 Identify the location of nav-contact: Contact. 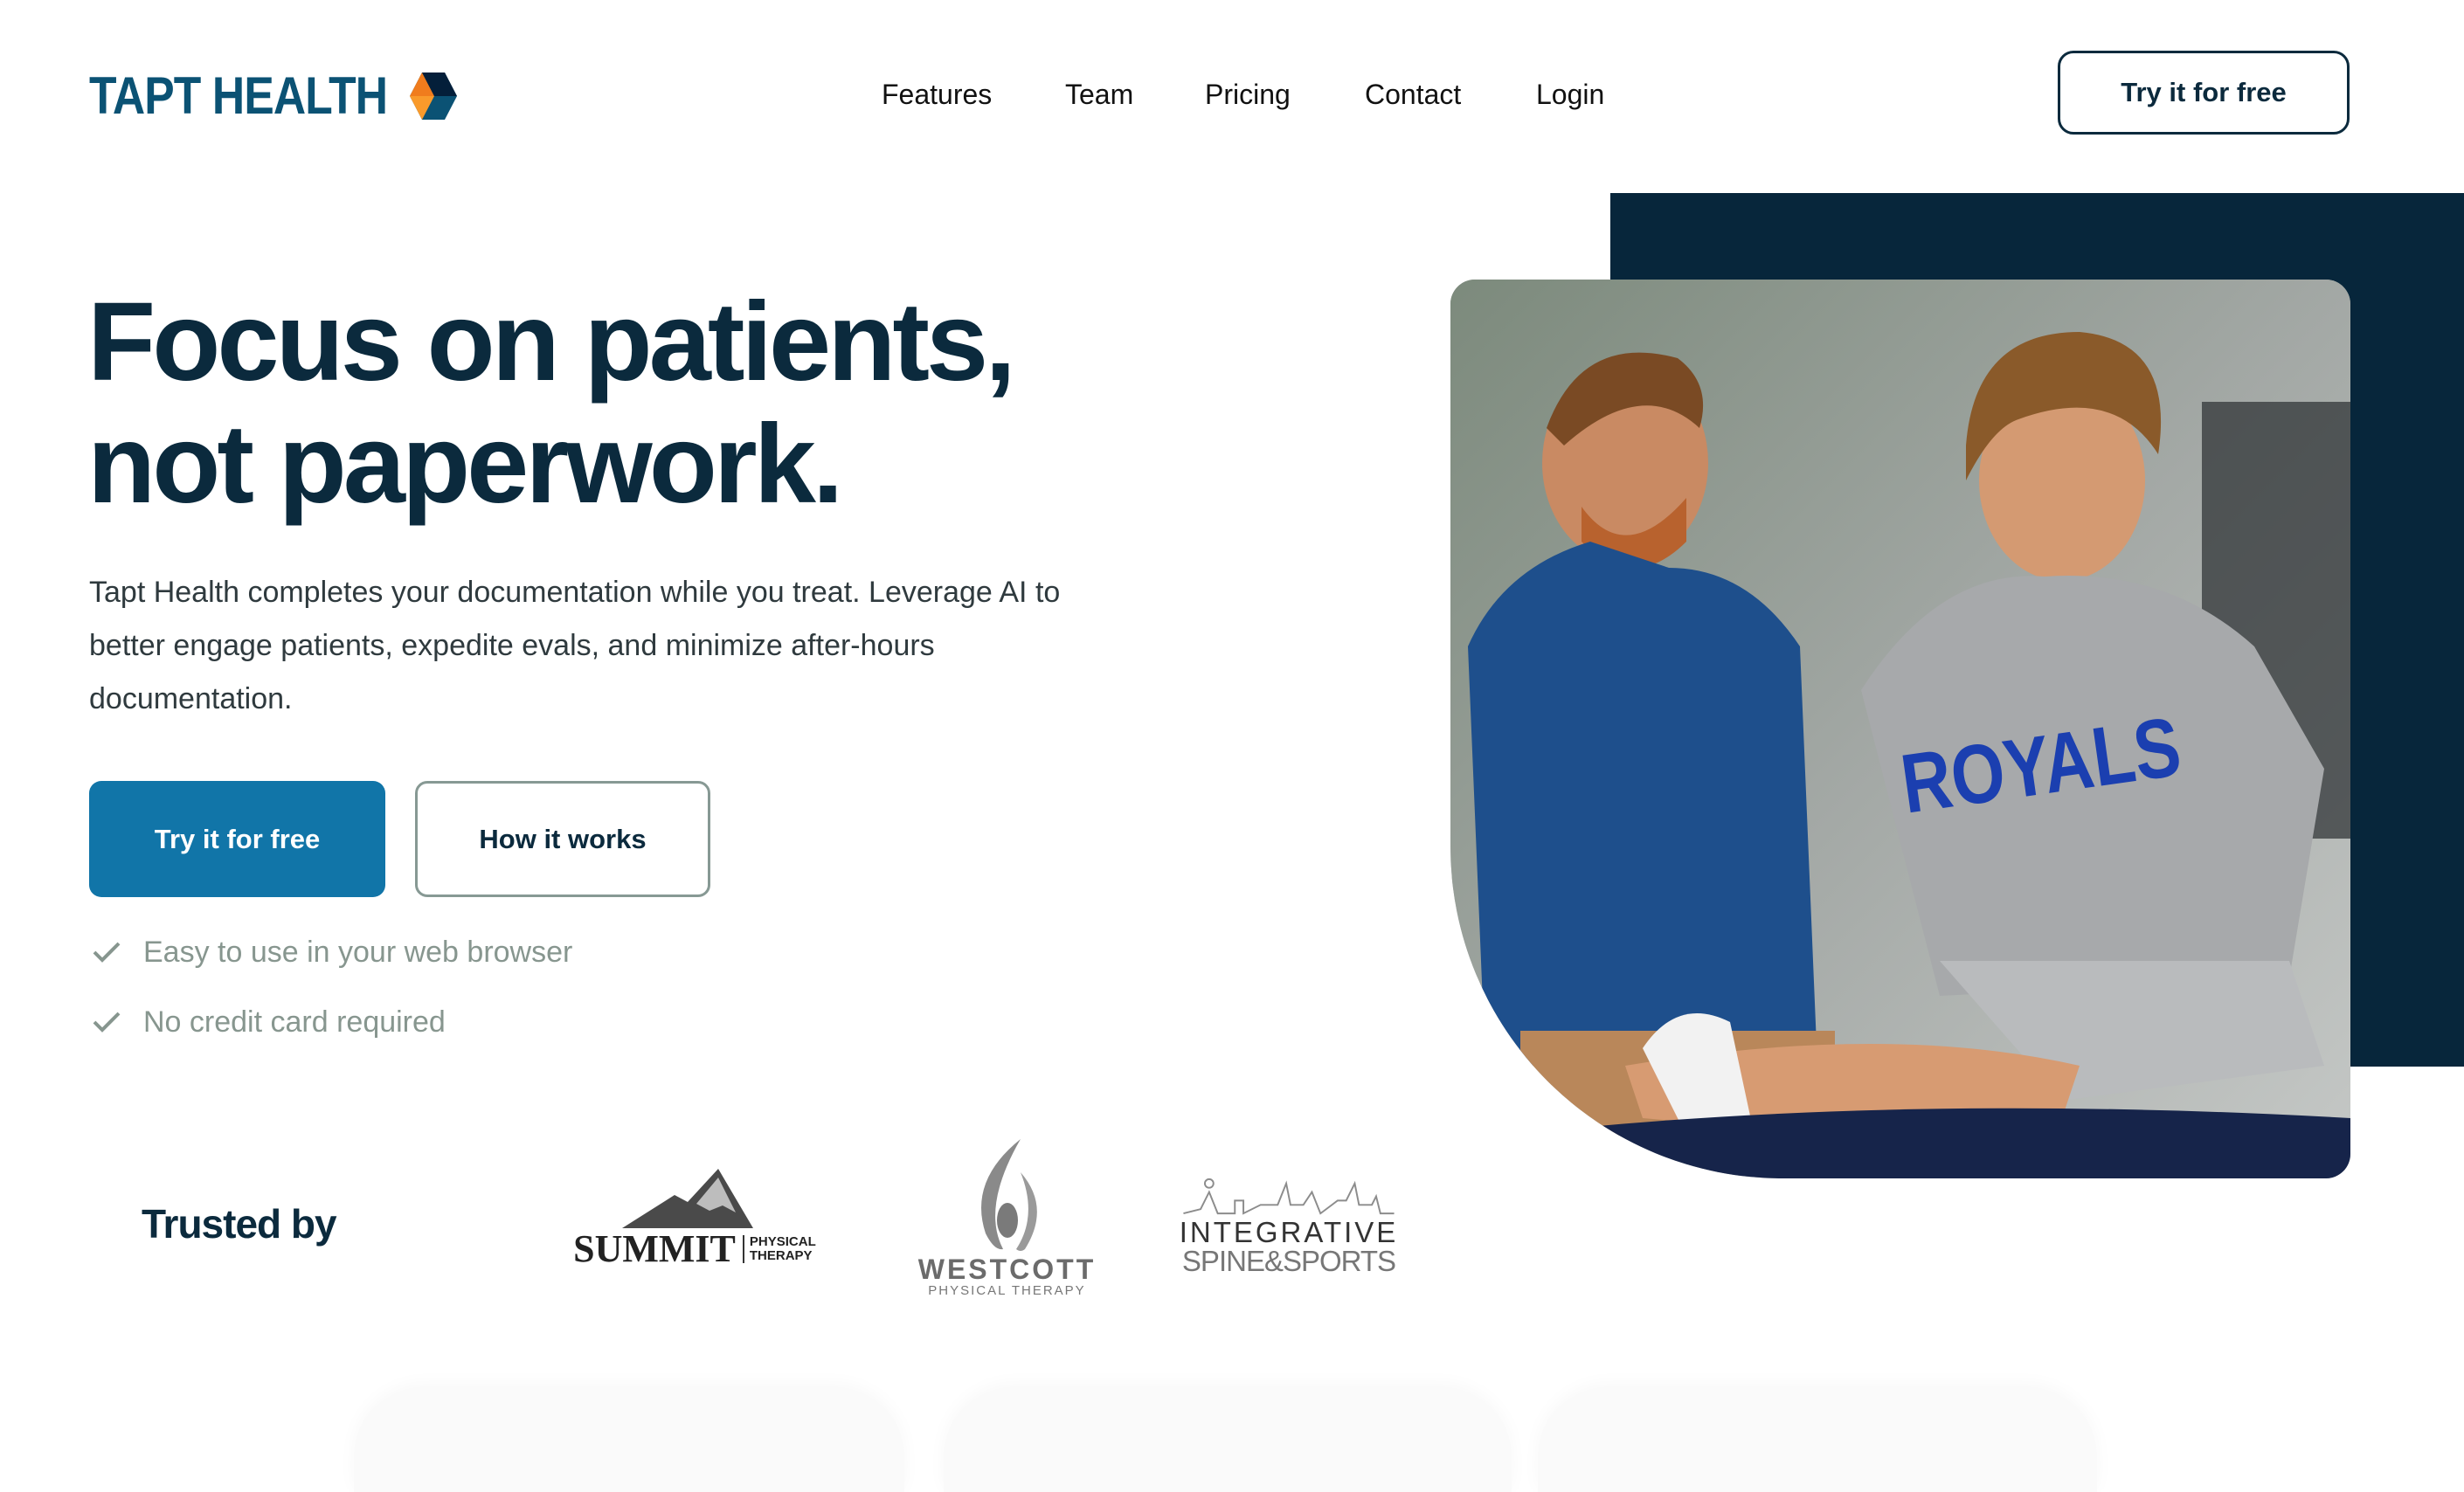
(1413, 94).